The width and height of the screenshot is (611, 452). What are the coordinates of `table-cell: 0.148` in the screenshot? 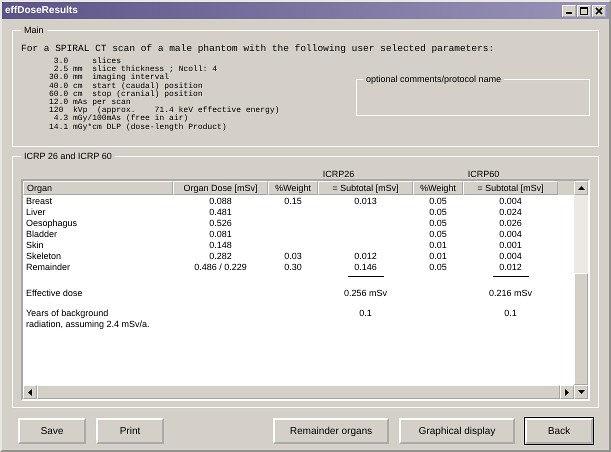 It's located at (220, 245).